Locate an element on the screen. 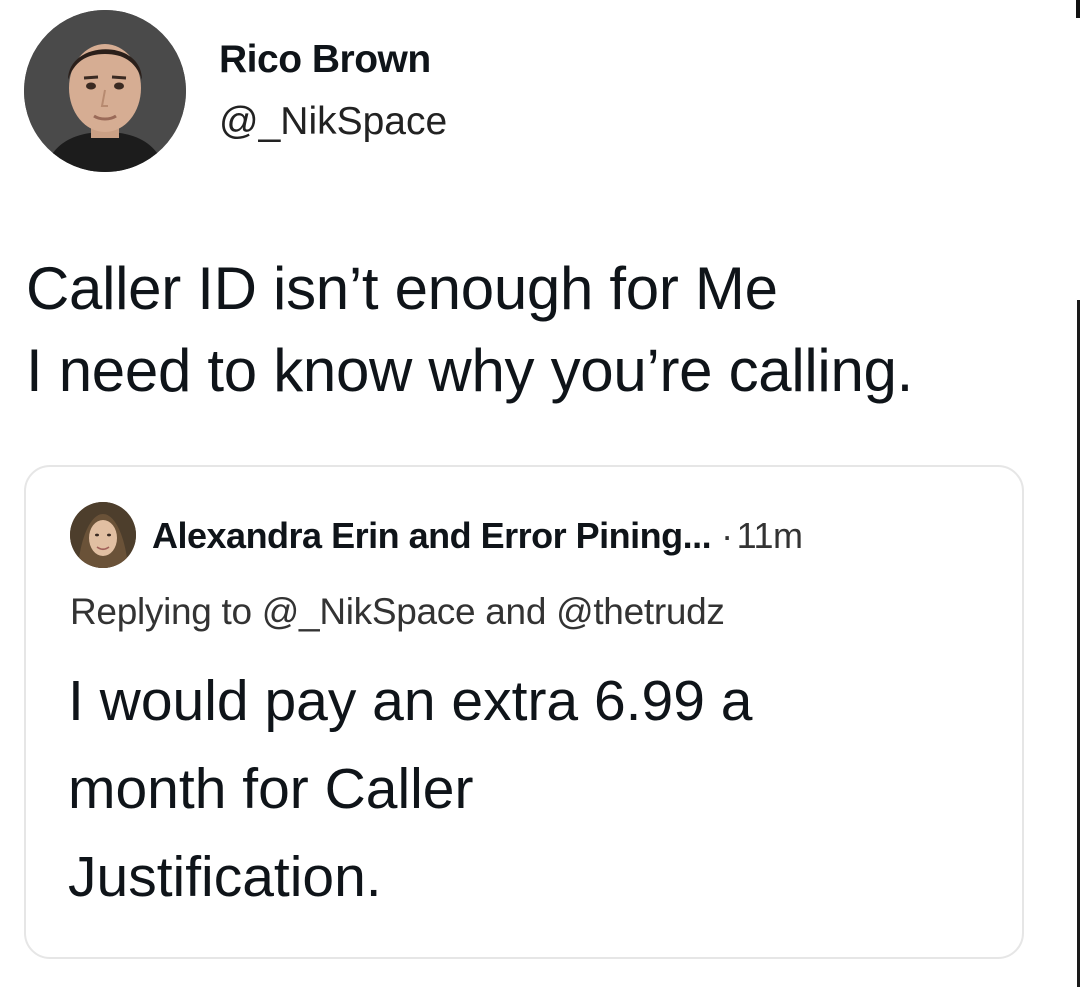 This screenshot has height=987, width=1080. quote-header: Alexandra Erin and Error Pining... · 11m is located at coordinates (477, 536).